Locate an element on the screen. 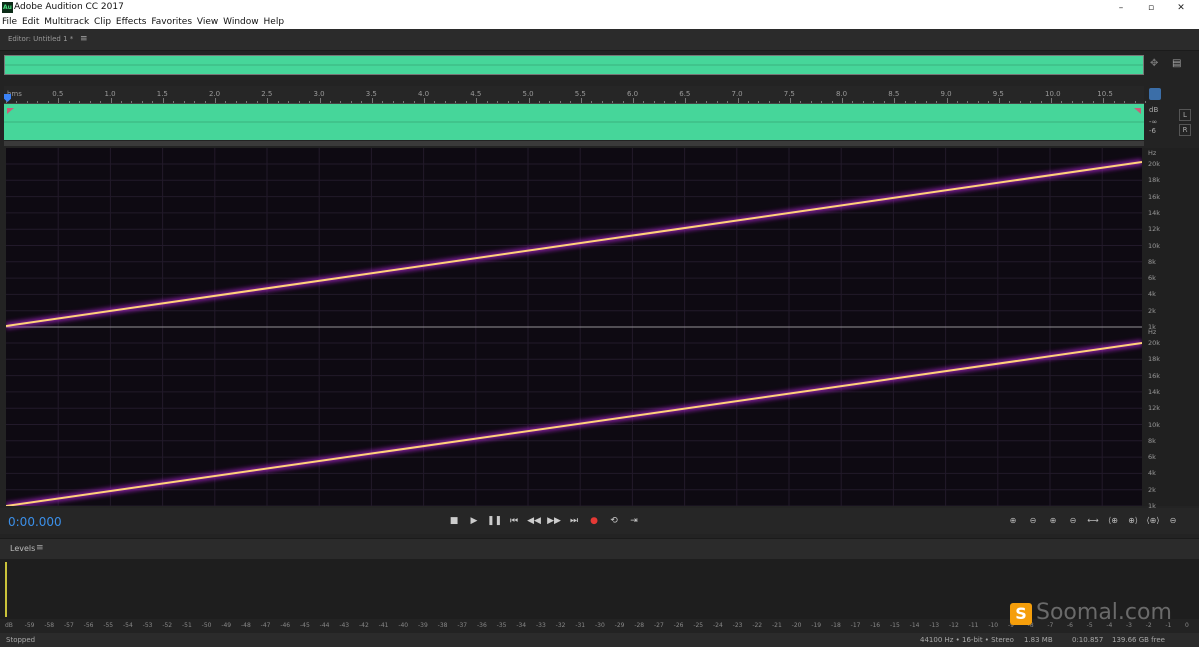 The height and width of the screenshot is (647, 1199). fast-forward-button: ▶▶ is located at coordinates (554, 521).